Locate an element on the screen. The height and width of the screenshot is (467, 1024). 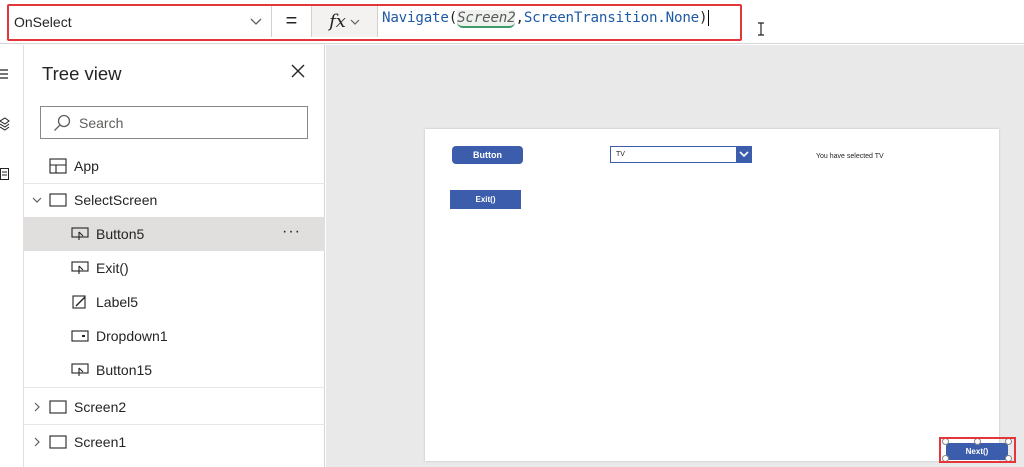
function-button: fx is located at coordinates (345, 21).